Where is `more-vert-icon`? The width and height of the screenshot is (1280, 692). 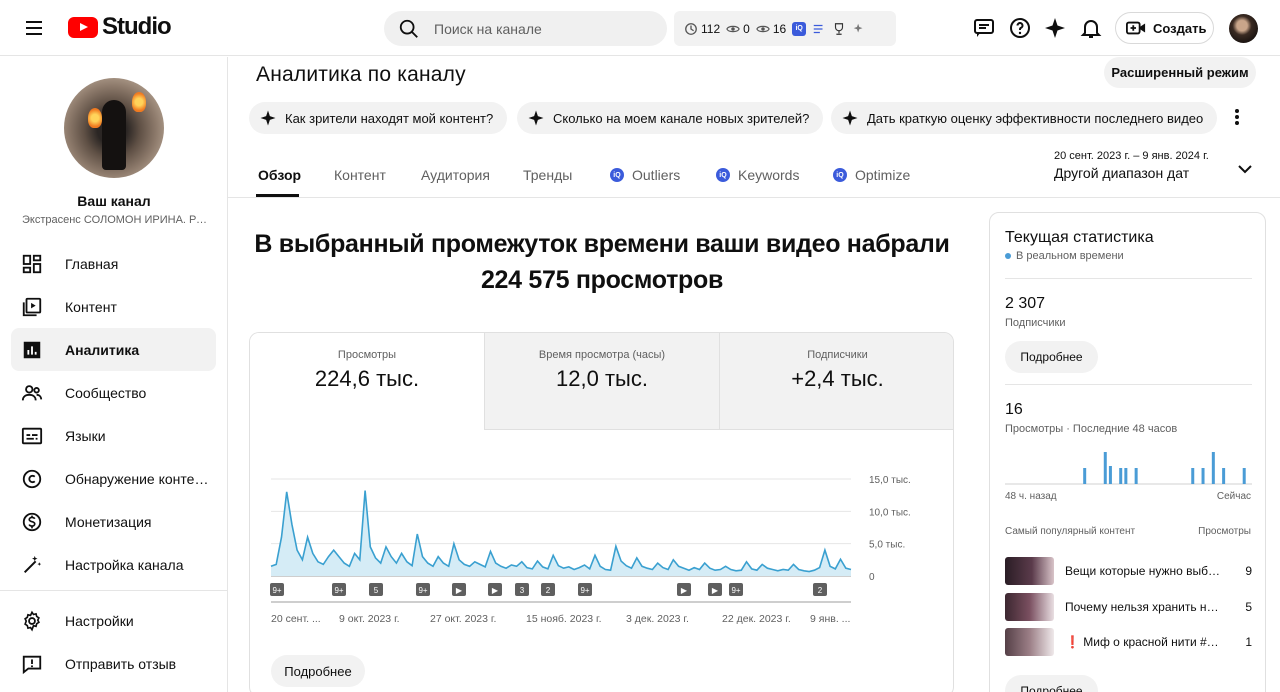
more-vert-icon is located at coordinates (1237, 117).